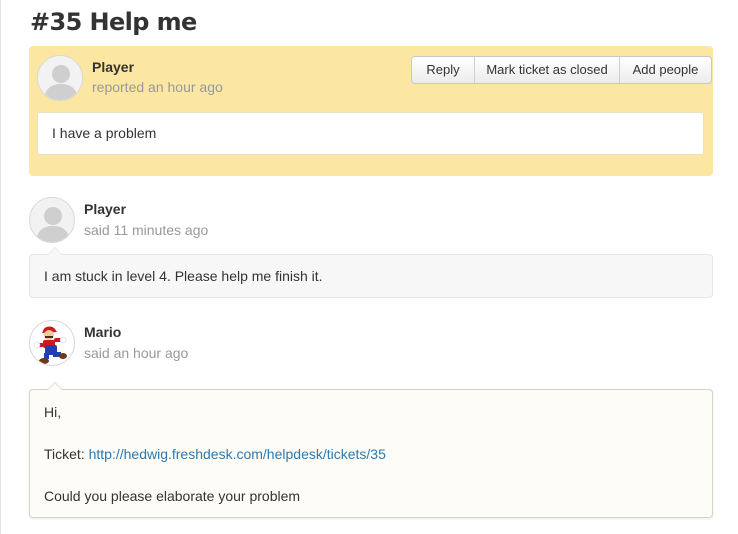 The width and height of the screenshot is (738, 534). Describe the element at coordinates (443, 70) in the screenshot. I see `reply-button: Reply` at that location.